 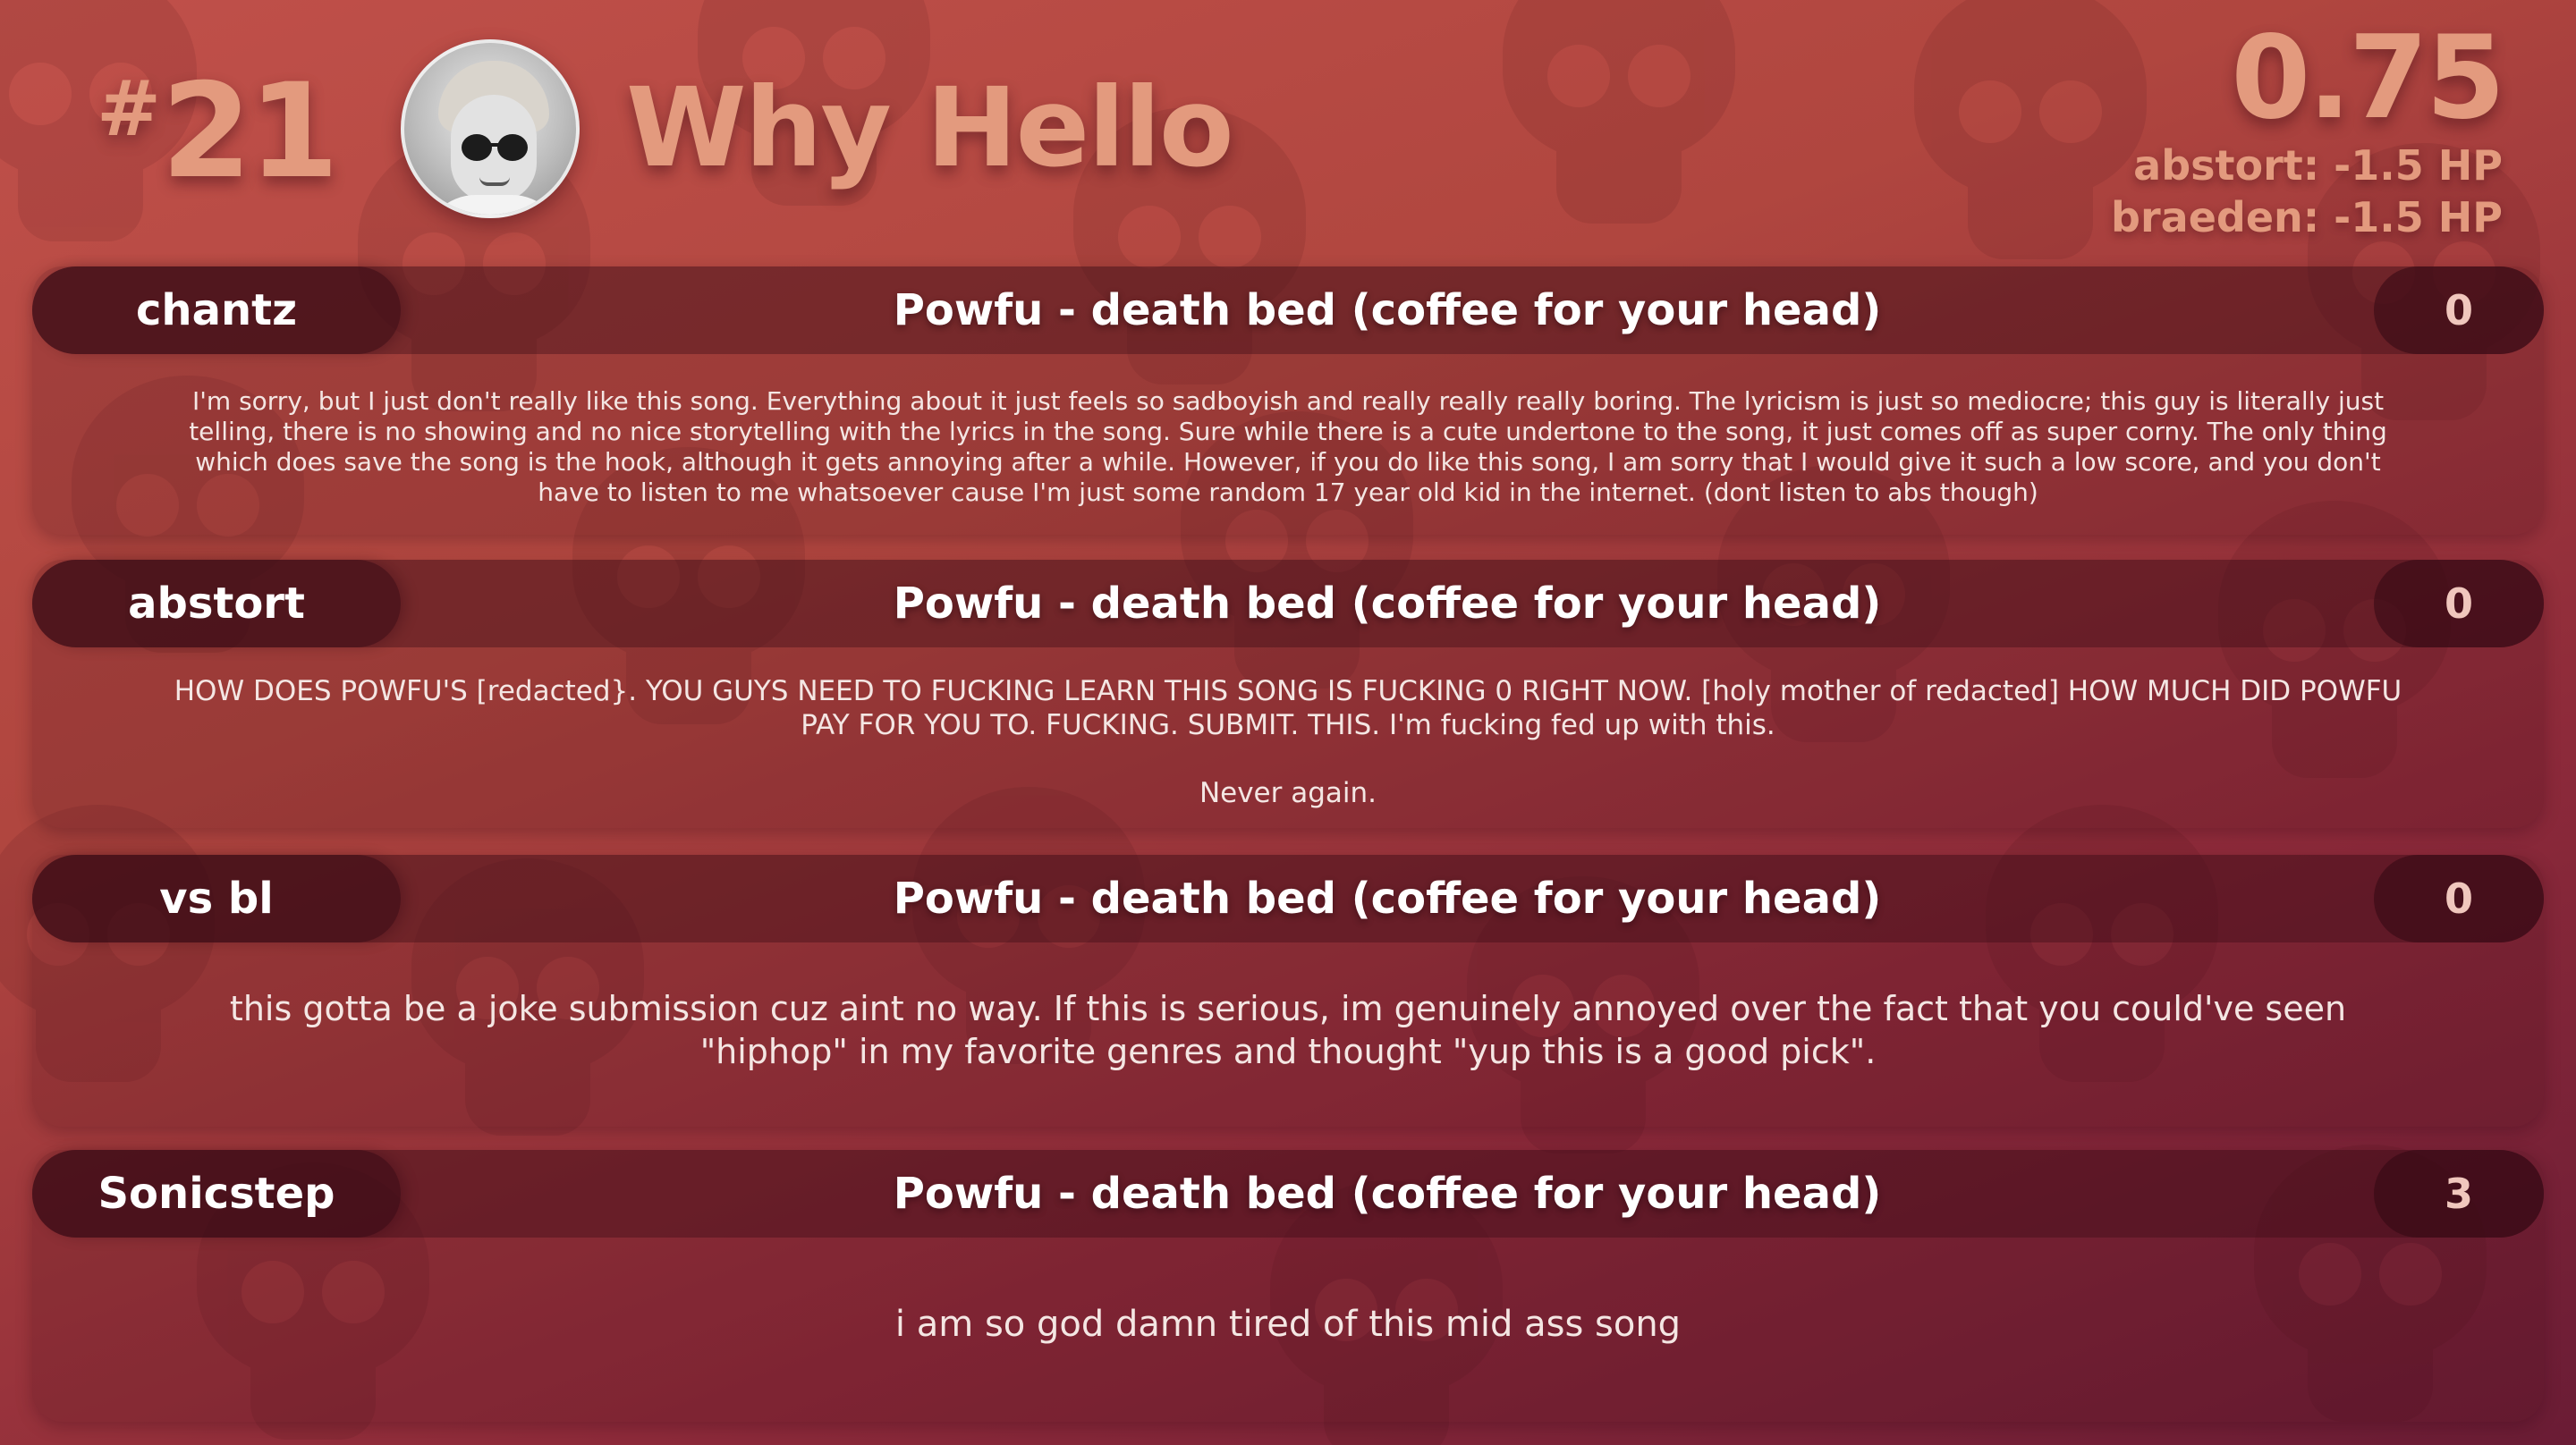 I want to click on rank-badge: #21, so click(x=218, y=131).